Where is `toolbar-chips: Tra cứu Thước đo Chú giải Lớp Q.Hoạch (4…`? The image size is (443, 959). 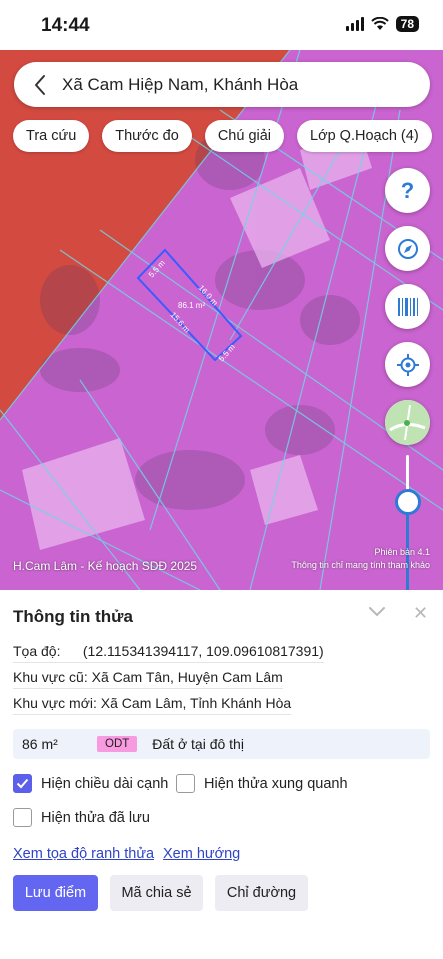
toolbar-chips: Tra cứu Thước đo Chú giải Lớp Q.Hoạch (4… is located at coordinates (222, 136).